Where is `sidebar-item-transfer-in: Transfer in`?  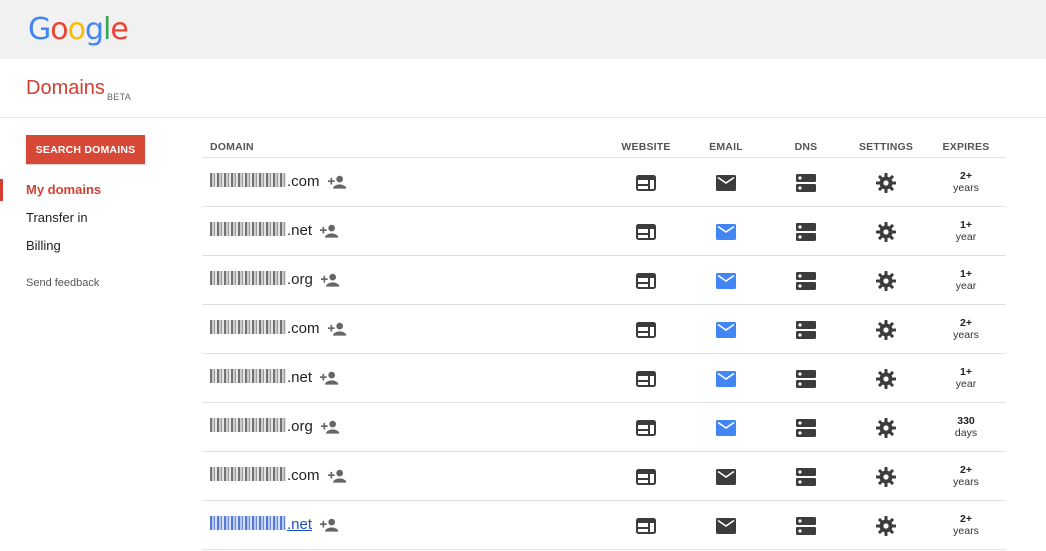
sidebar-item-transfer-in: Transfer in is located at coordinates (90, 218).